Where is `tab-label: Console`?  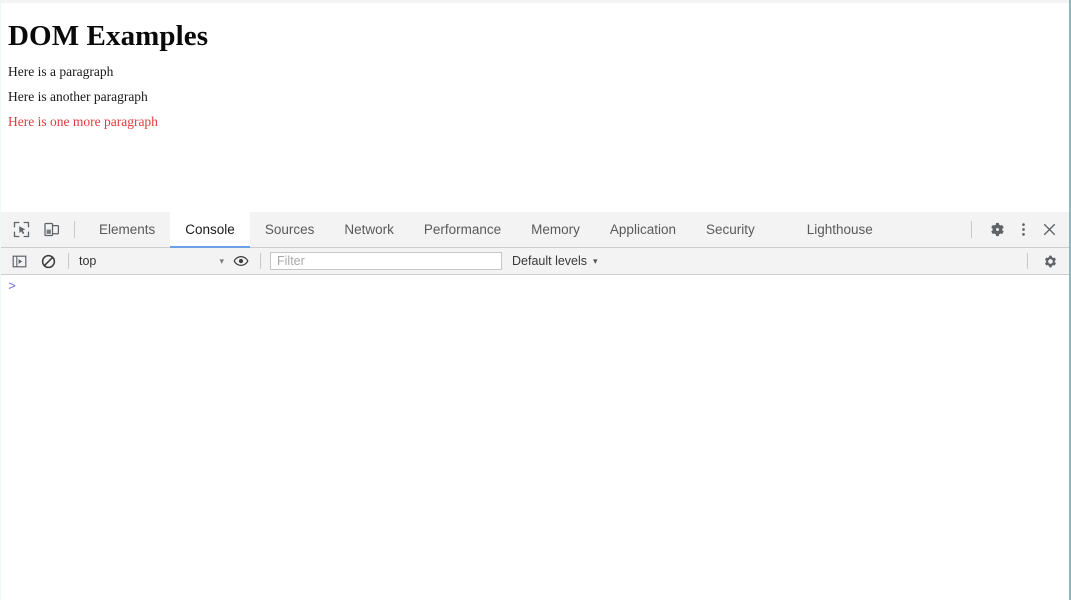
tab-label: Console is located at coordinates (210, 229).